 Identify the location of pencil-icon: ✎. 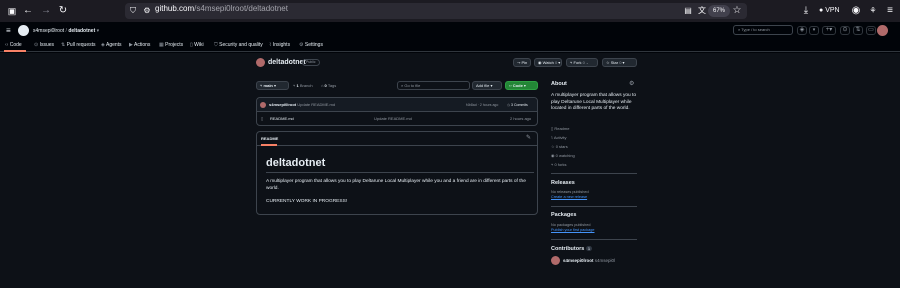
(528, 138).